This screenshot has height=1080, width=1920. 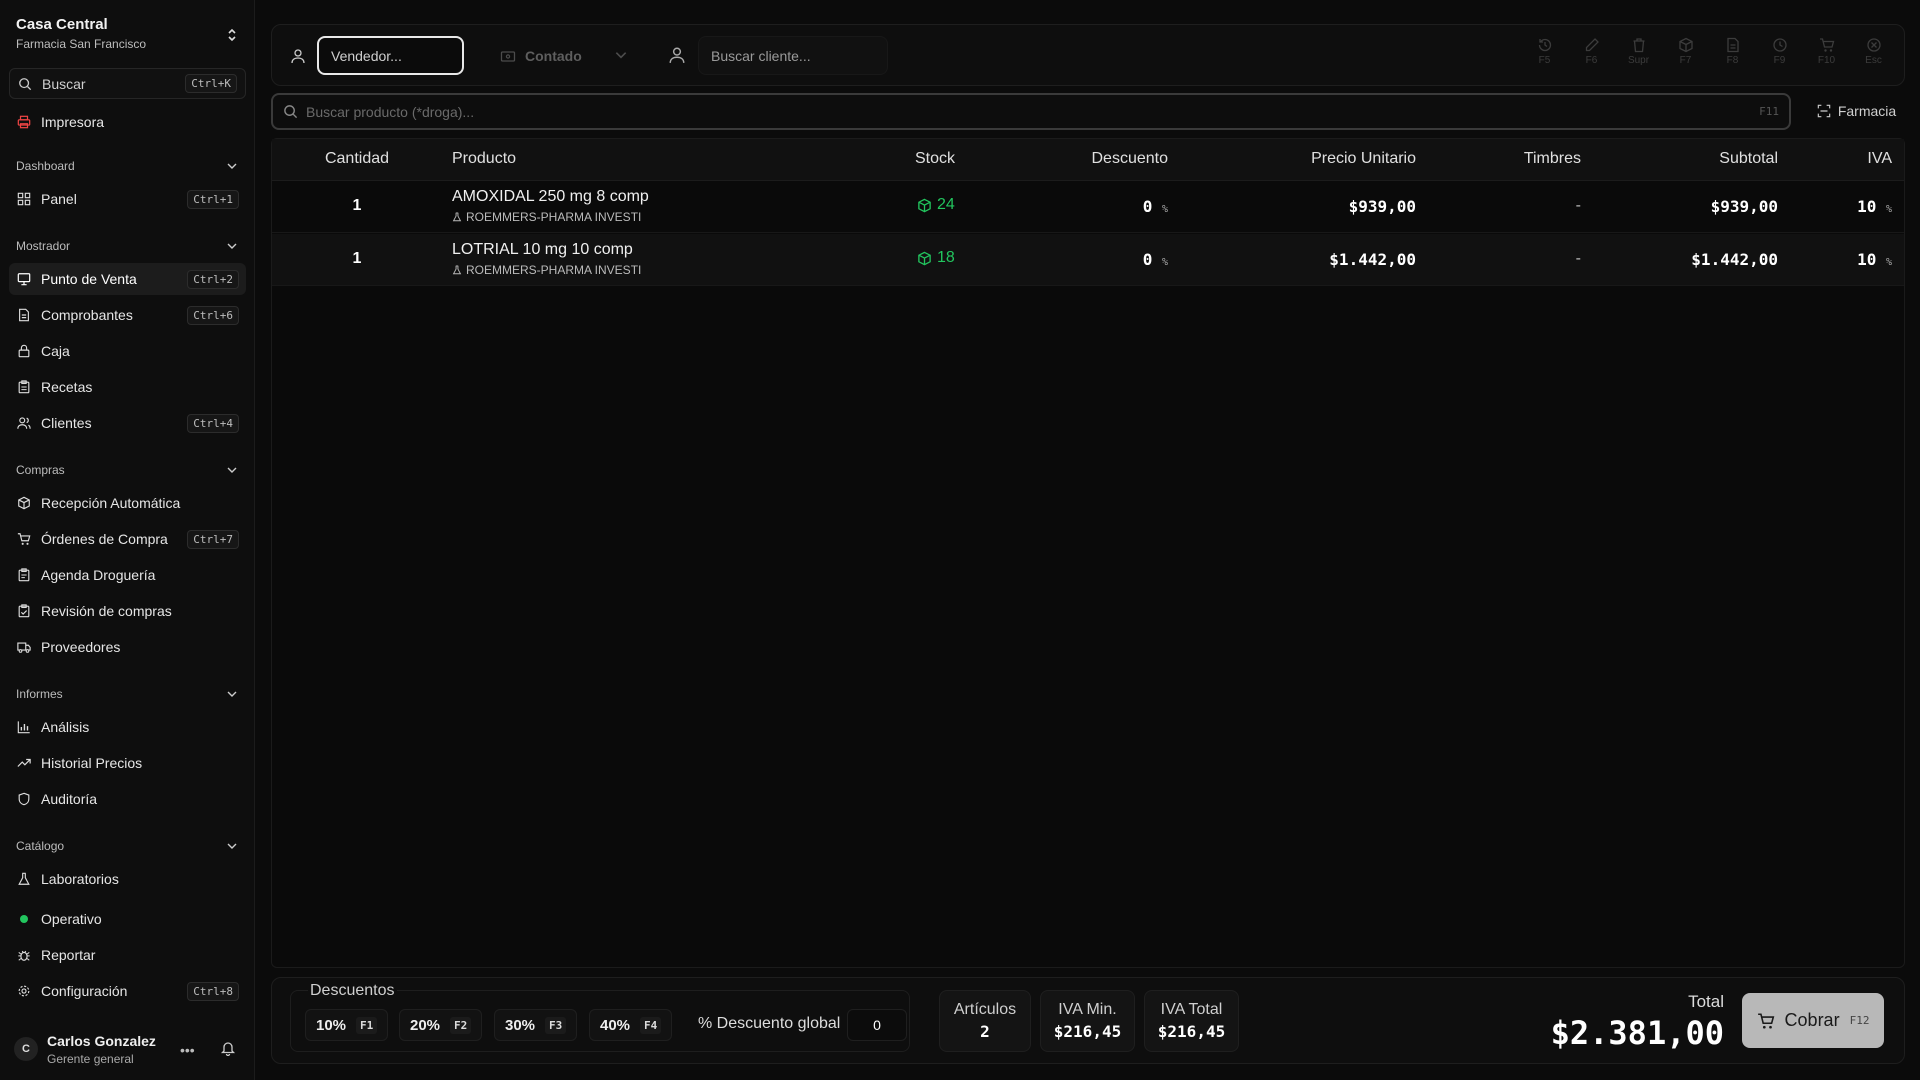 What do you see at coordinates (1578, 205) in the screenshot?
I see `row-timbres: -` at bounding box center [1578, 205].